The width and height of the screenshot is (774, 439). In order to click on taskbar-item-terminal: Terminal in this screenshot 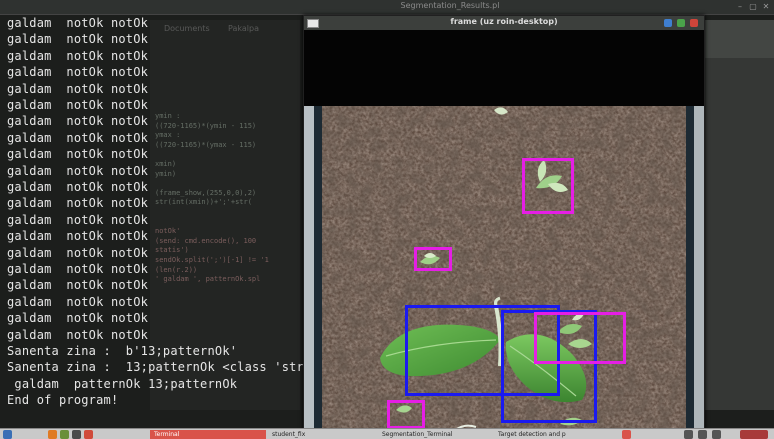, I will do `click(208, 434)`.